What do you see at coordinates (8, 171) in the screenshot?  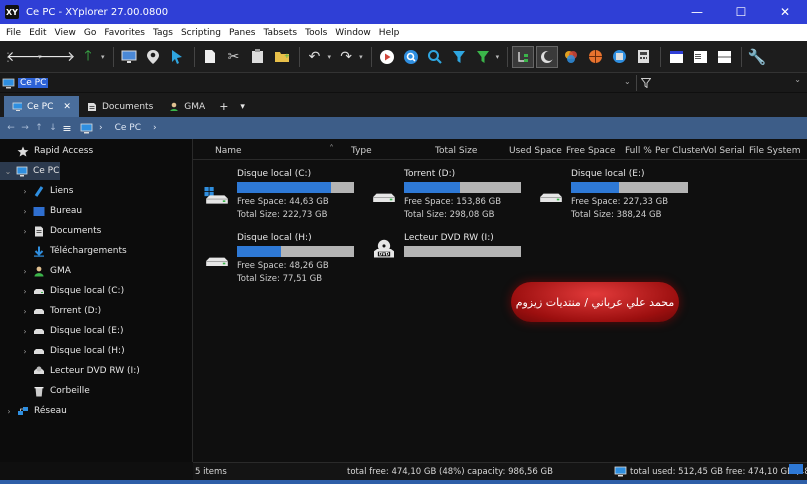 I see `collapse-chevron-icon: ⌄` at bounding box center [8, 171].